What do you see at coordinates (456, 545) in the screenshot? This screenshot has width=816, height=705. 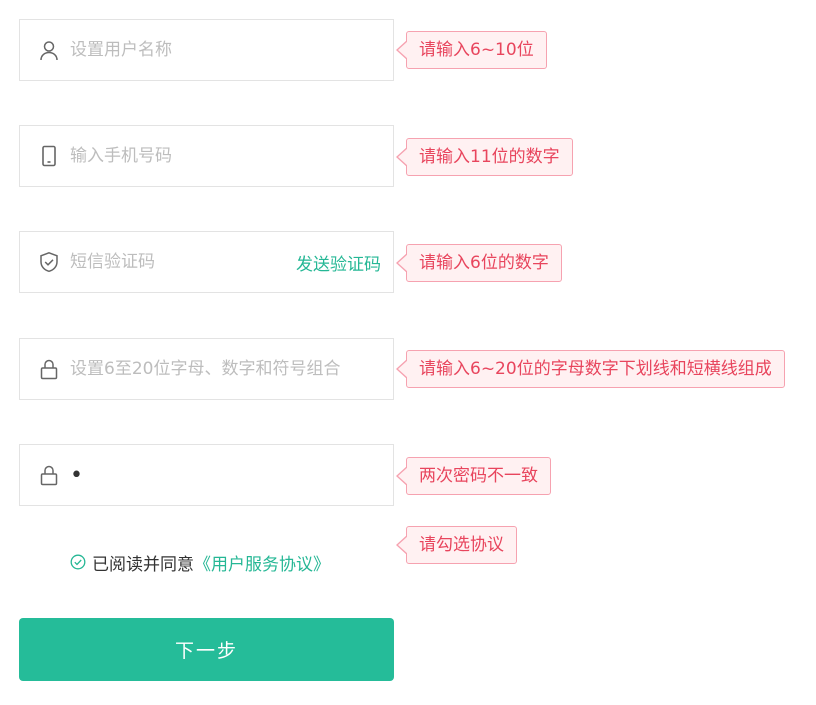 I see `agreement-error-tip: 请勾选协议` at bounding box center [456, 545].